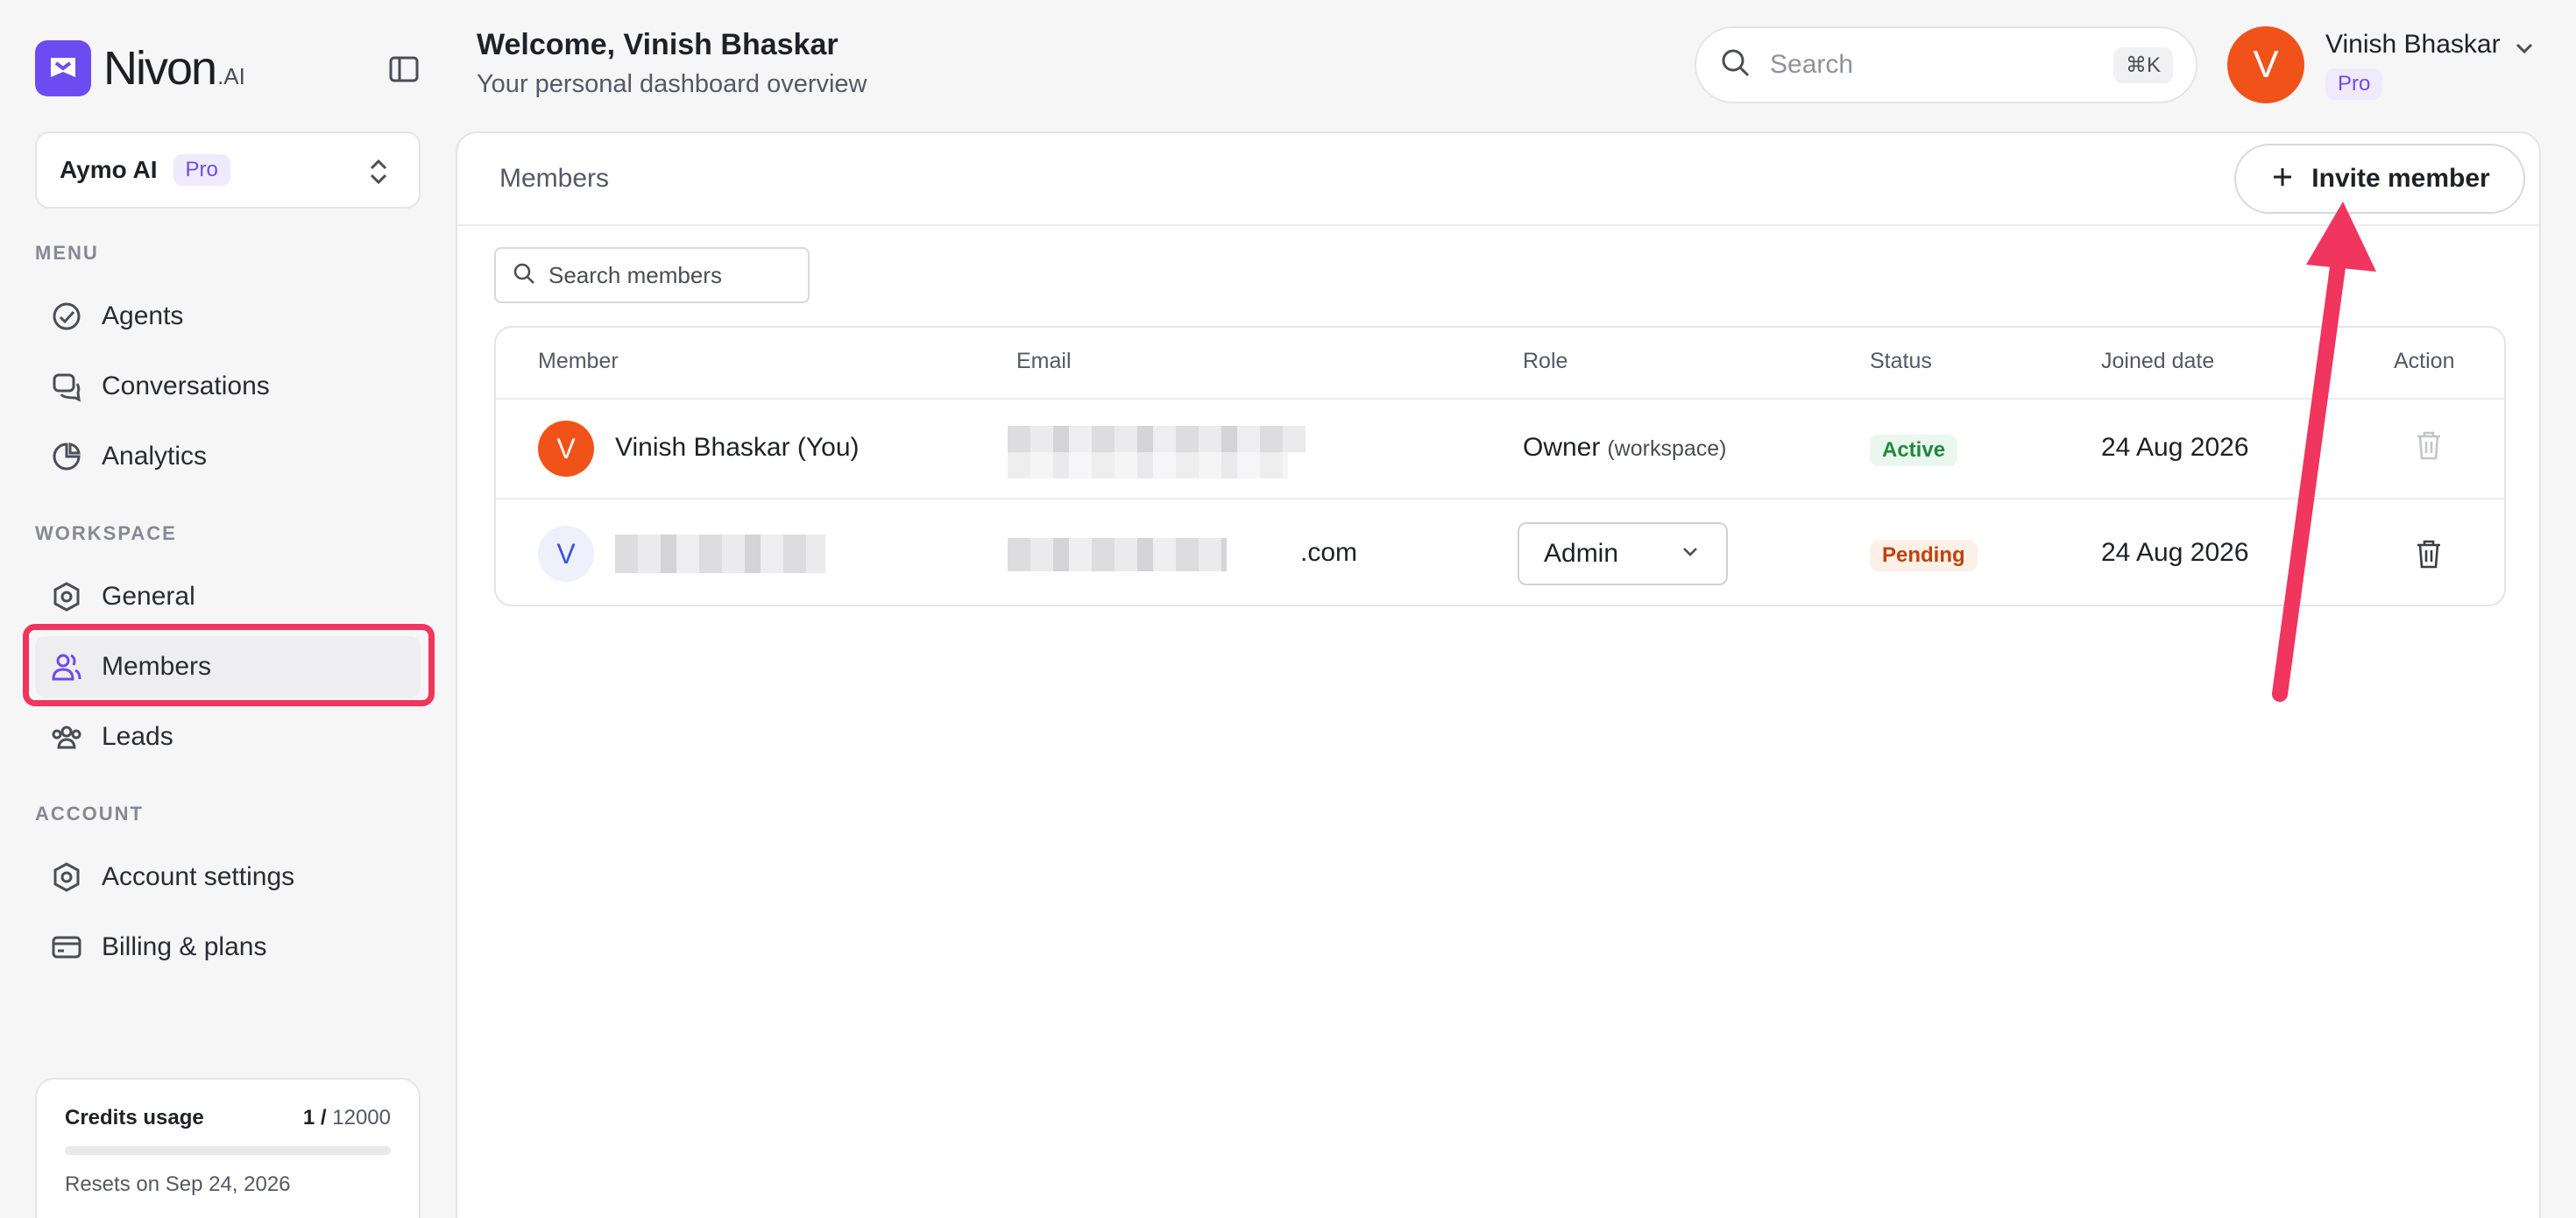  Describe the element at coordinates (66, 386) in the screenshot. I see `chat-icon` at that location.